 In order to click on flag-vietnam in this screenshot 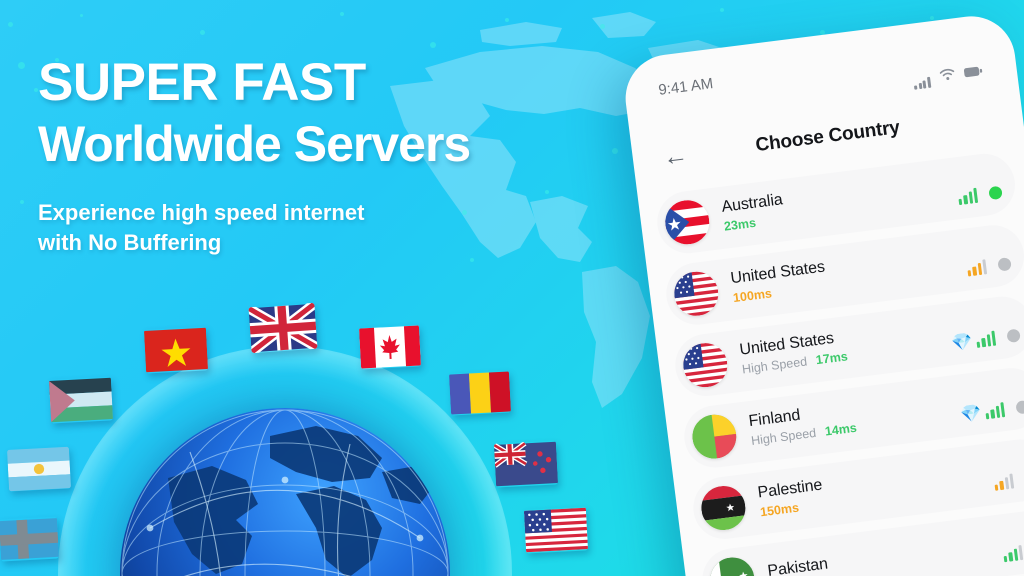, I will do `click(176, 349)`.